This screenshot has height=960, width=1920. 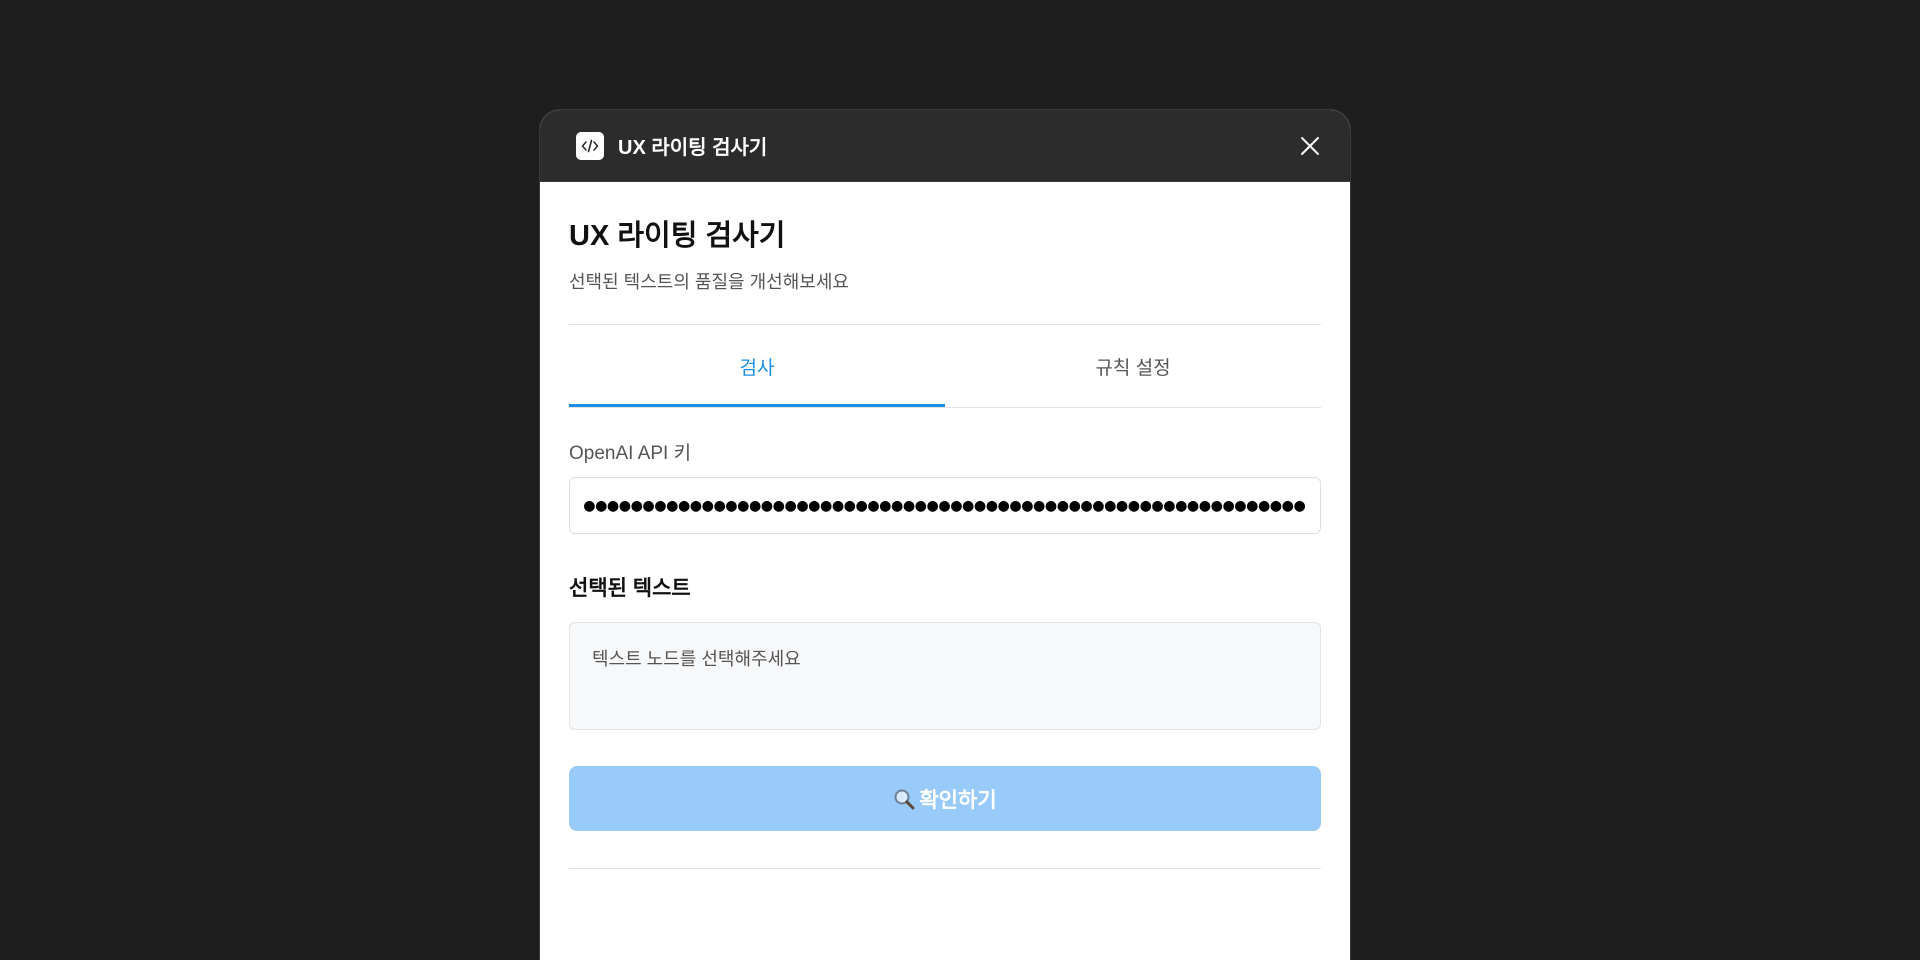 I want to click on selected-text-placeholder: 텍스트 노드를 선택해주세요, so click(x=696, y=659).